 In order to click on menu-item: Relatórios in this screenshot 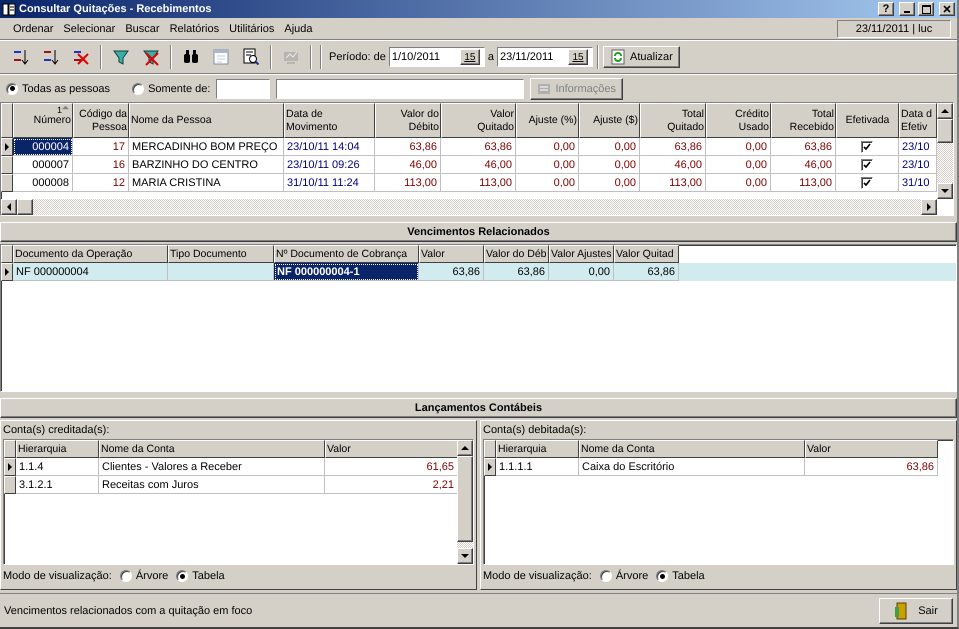, I will do `click(194, 28)`.